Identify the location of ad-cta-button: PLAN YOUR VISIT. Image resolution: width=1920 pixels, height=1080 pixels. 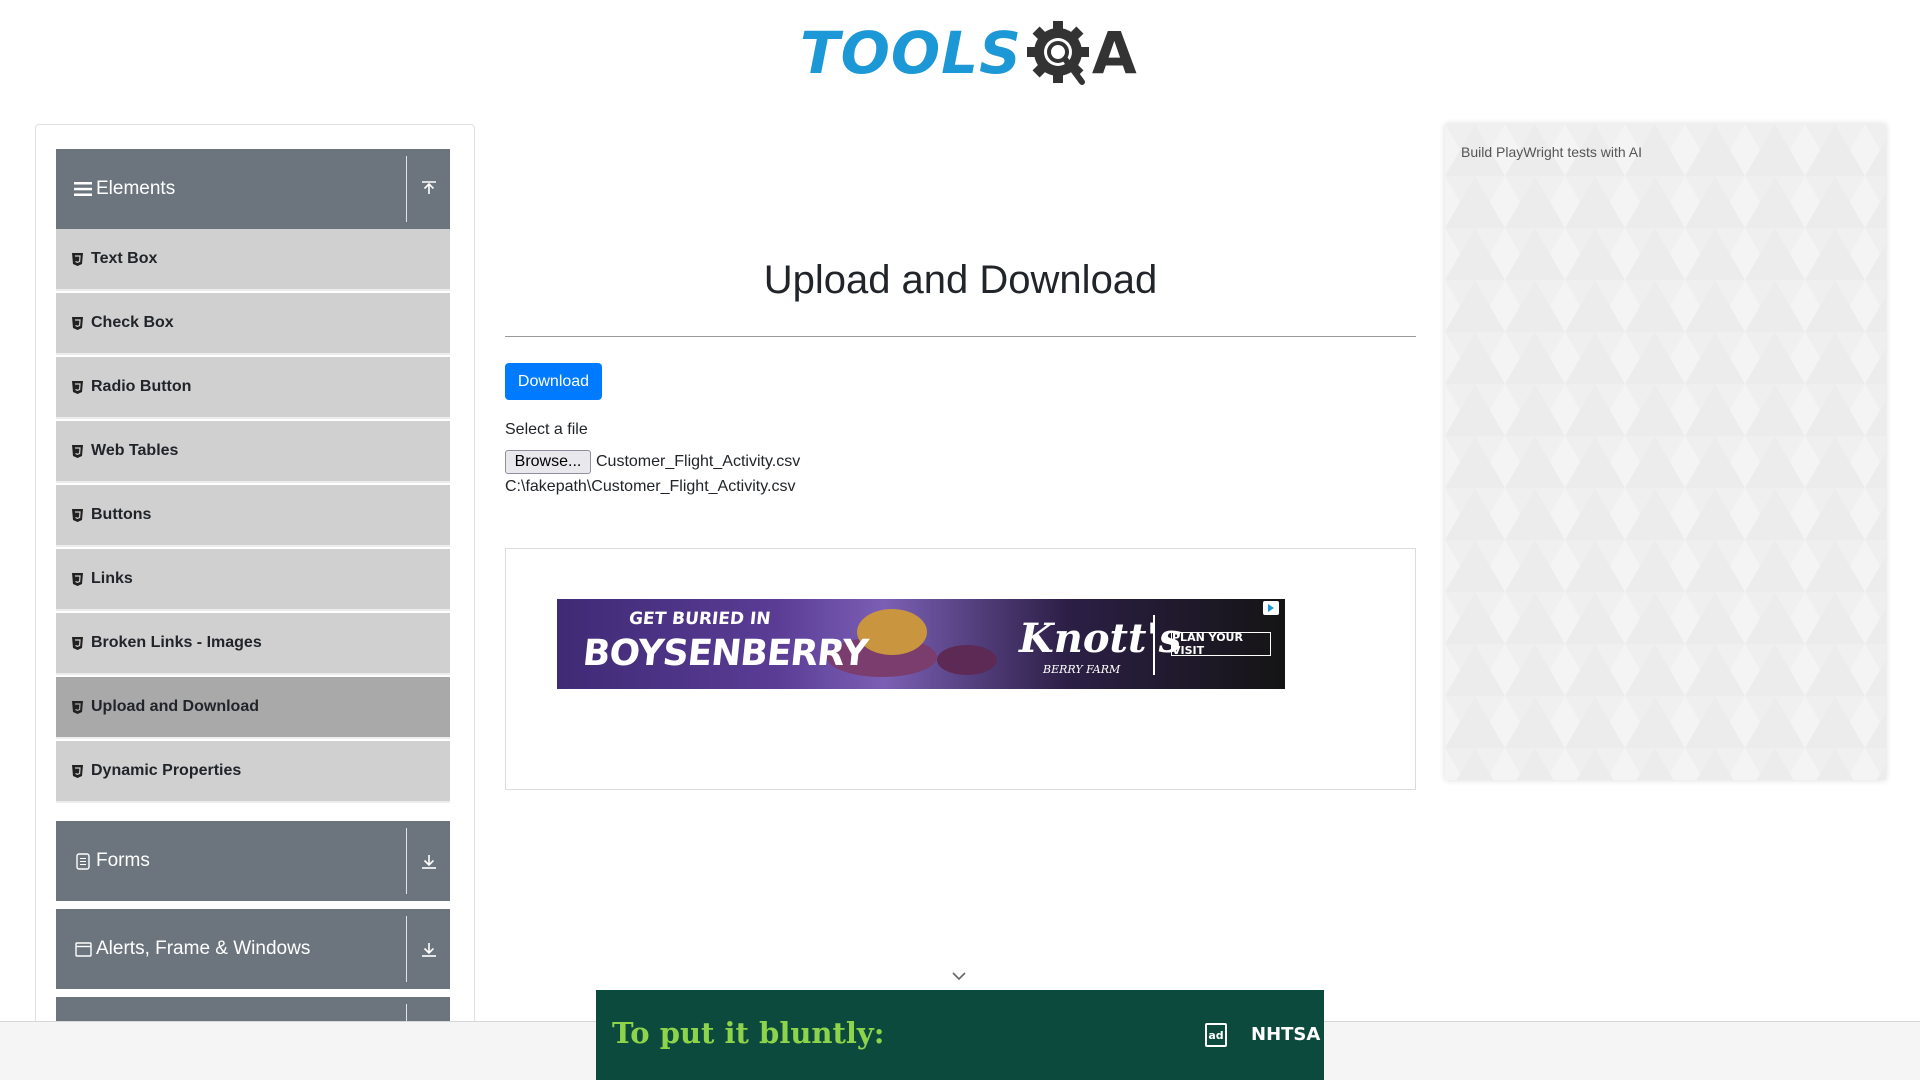
(1221, 644).